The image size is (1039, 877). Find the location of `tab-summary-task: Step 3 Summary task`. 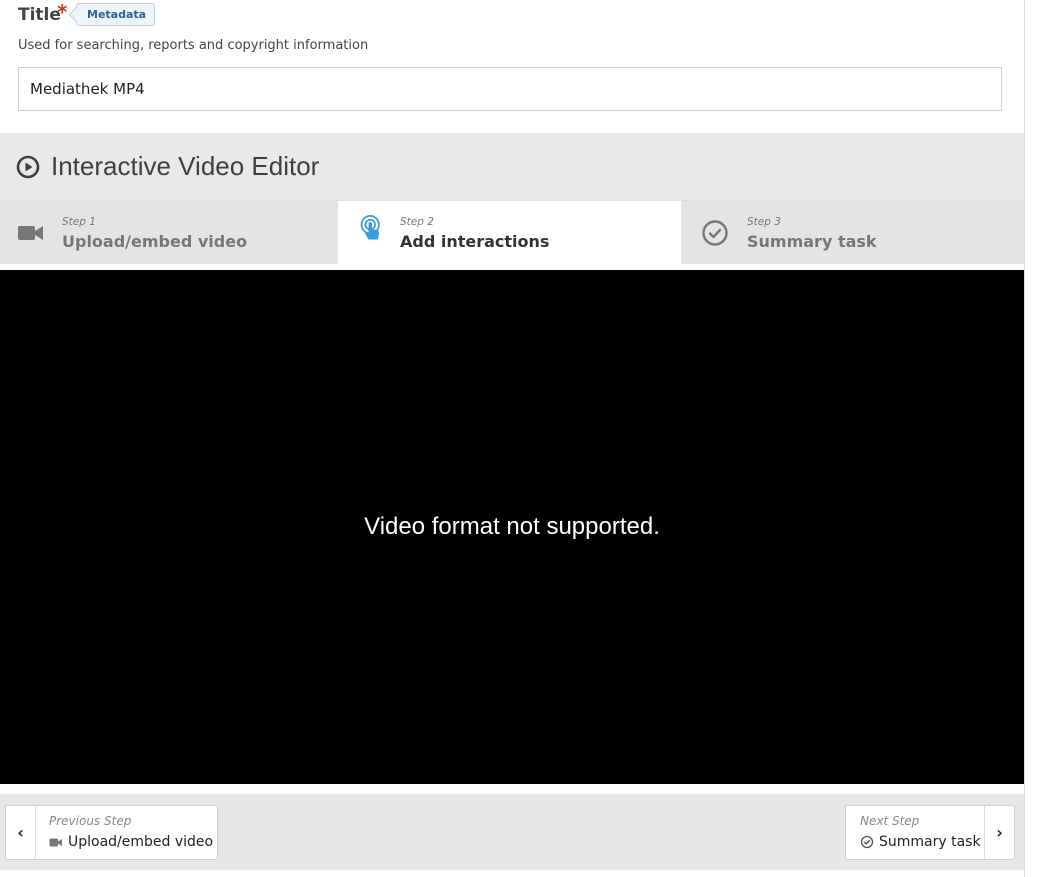

tab-summary-task: Step 3 Summary task is located at coordinates (852, 232).